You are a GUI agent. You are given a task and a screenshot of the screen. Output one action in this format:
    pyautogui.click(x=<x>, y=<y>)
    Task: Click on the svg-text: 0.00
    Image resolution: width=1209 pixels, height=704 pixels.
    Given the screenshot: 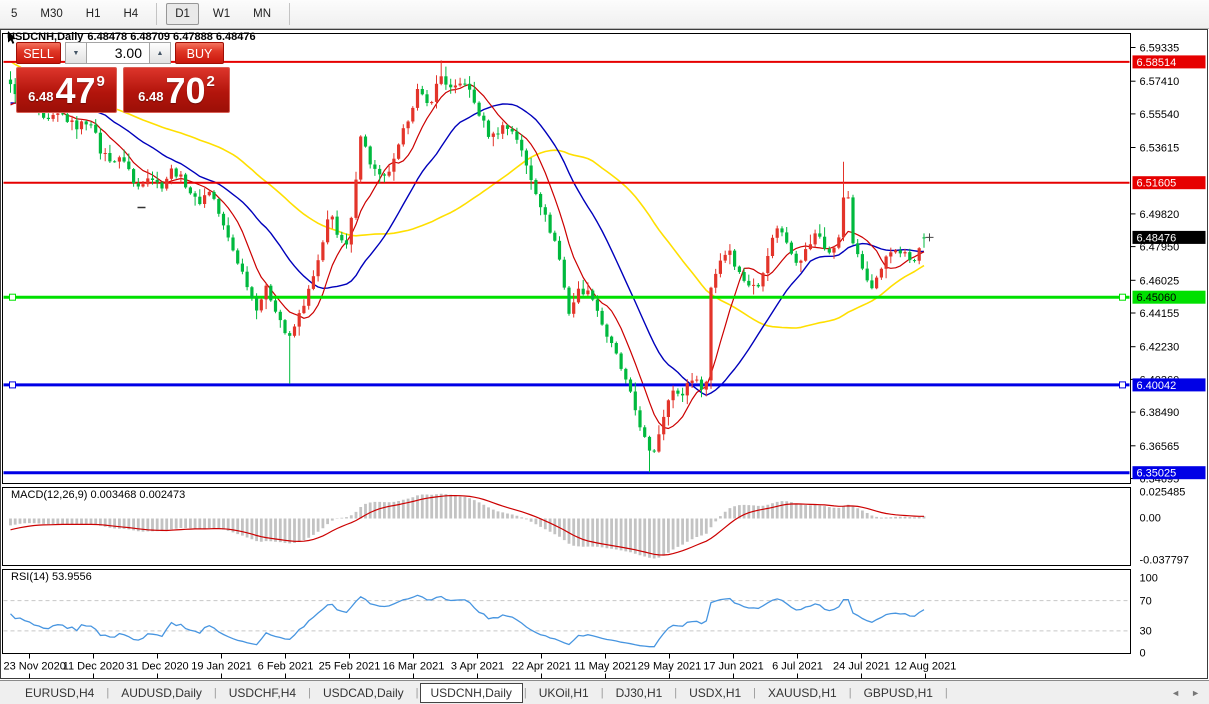 What is the action you would take?
    pyautogui.click(x=1150, y=519)
    